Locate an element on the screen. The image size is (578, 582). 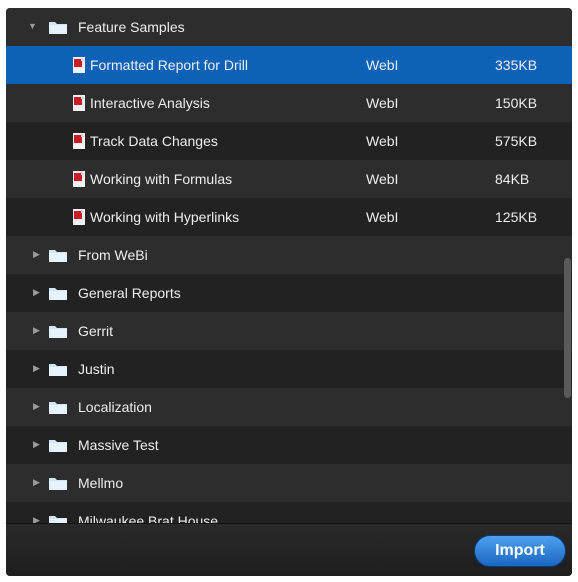
document-row: Working with Hyperlinks WebI 125KB is located at coordinates (289, 217).